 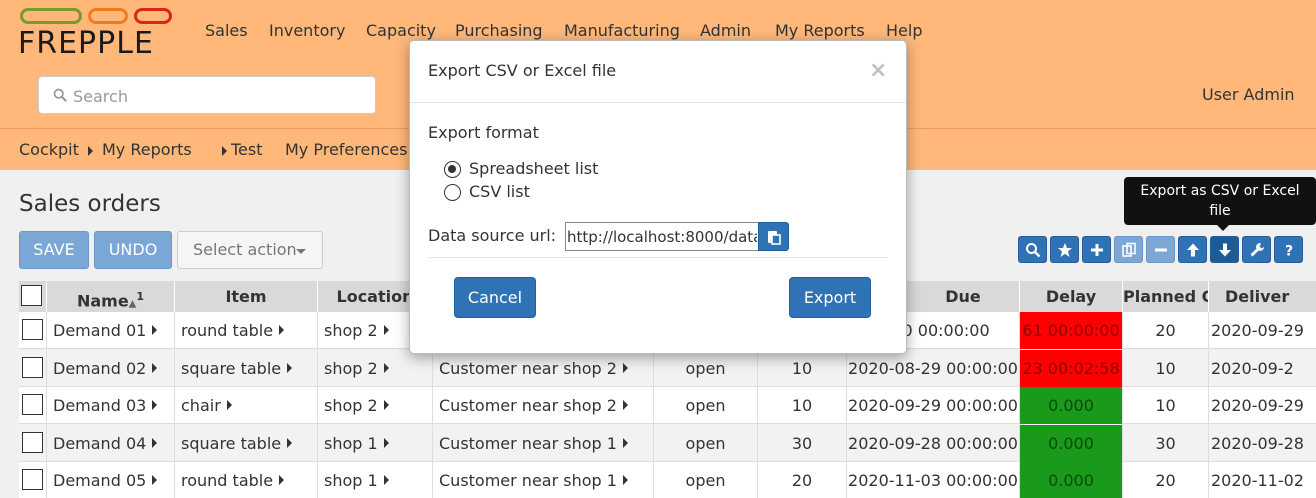 What do you see at coordinates (499, 191) in the screenshot?
I see `csv-label: CSV list` at bounding box center [499, 191].